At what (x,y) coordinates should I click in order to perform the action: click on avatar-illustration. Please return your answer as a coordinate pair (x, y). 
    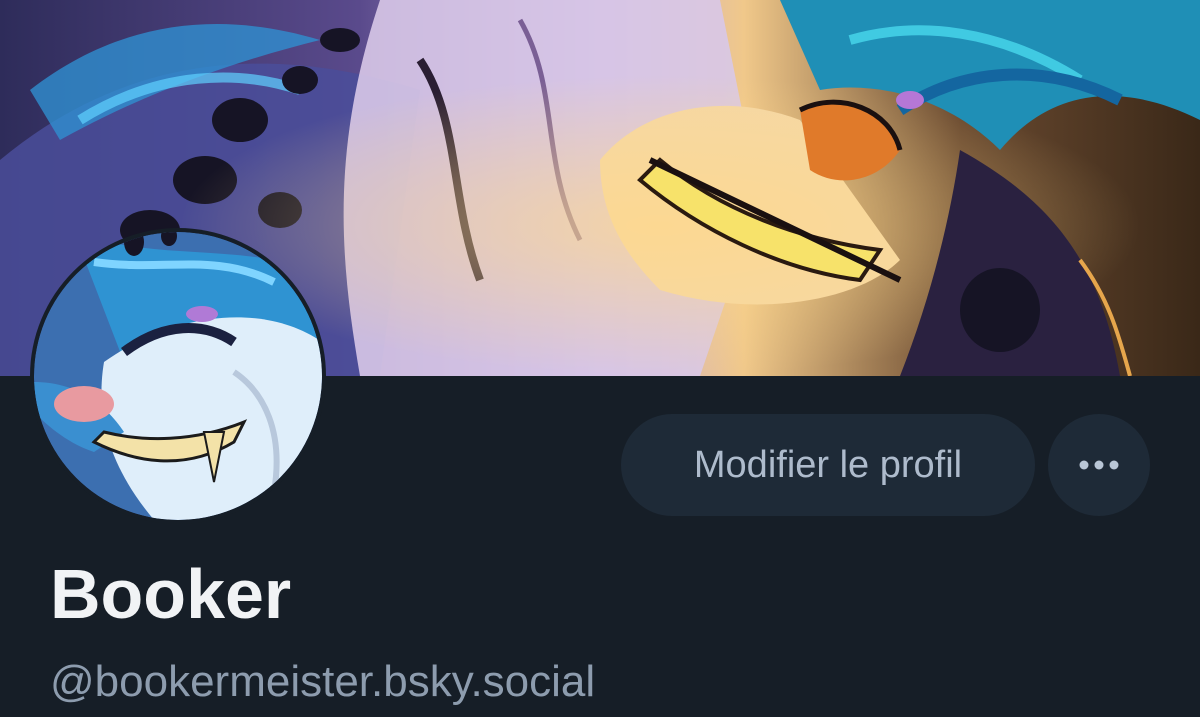
    Looking at the image, I should click on (178, 376).